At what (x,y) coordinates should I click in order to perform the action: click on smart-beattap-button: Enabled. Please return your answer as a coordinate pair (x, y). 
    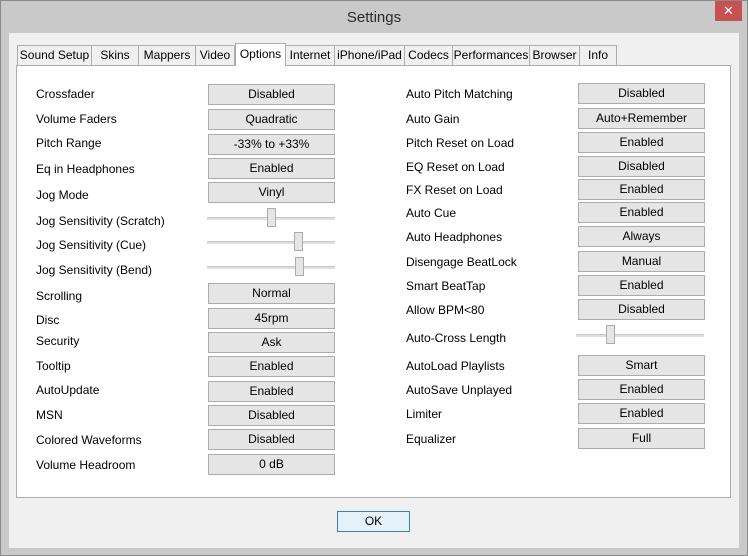
    Looking at the image, I should click on (641, 285).